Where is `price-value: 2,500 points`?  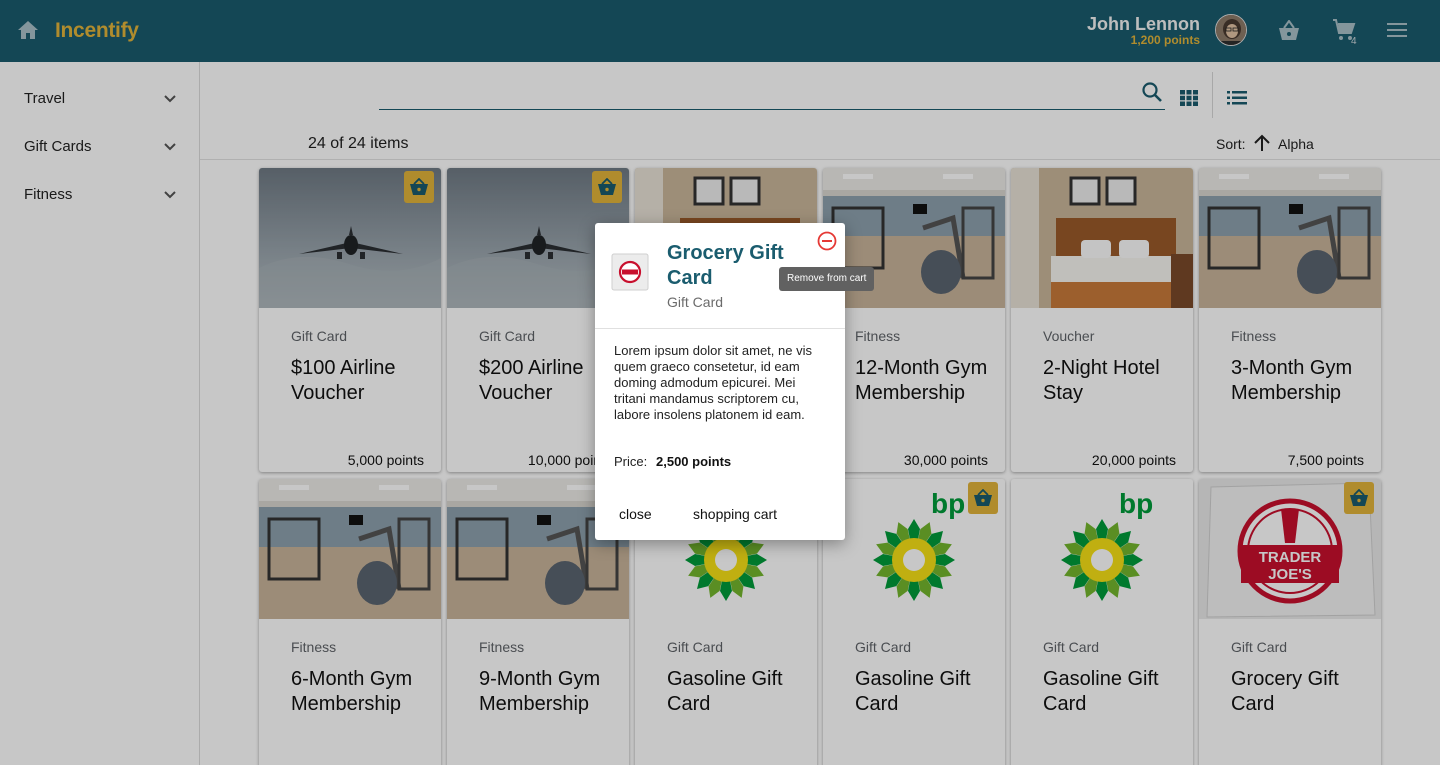
price-value: 2,500 points is located at coordinates (694, 461).